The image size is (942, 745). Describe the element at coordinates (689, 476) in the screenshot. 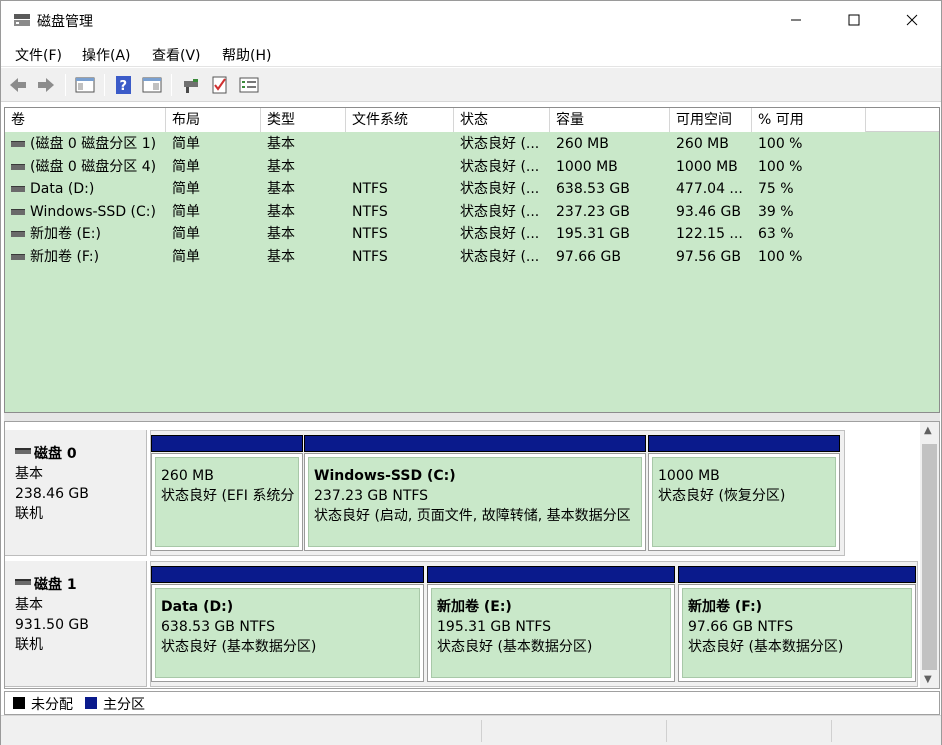

I see `partition-size: 1000 MB` at that location.